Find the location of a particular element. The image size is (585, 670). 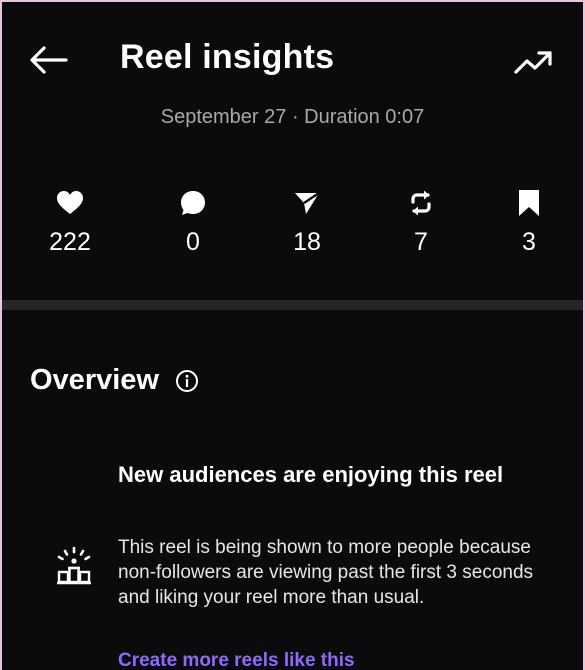

likes-count: 222 is located at coordinates (70, 242).